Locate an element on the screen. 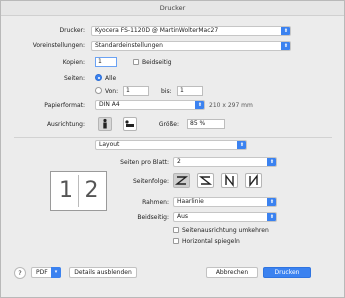 The width and height of the screenshot is (345, 298). pages-label: Seiten: is located at coordinates (74, 78).